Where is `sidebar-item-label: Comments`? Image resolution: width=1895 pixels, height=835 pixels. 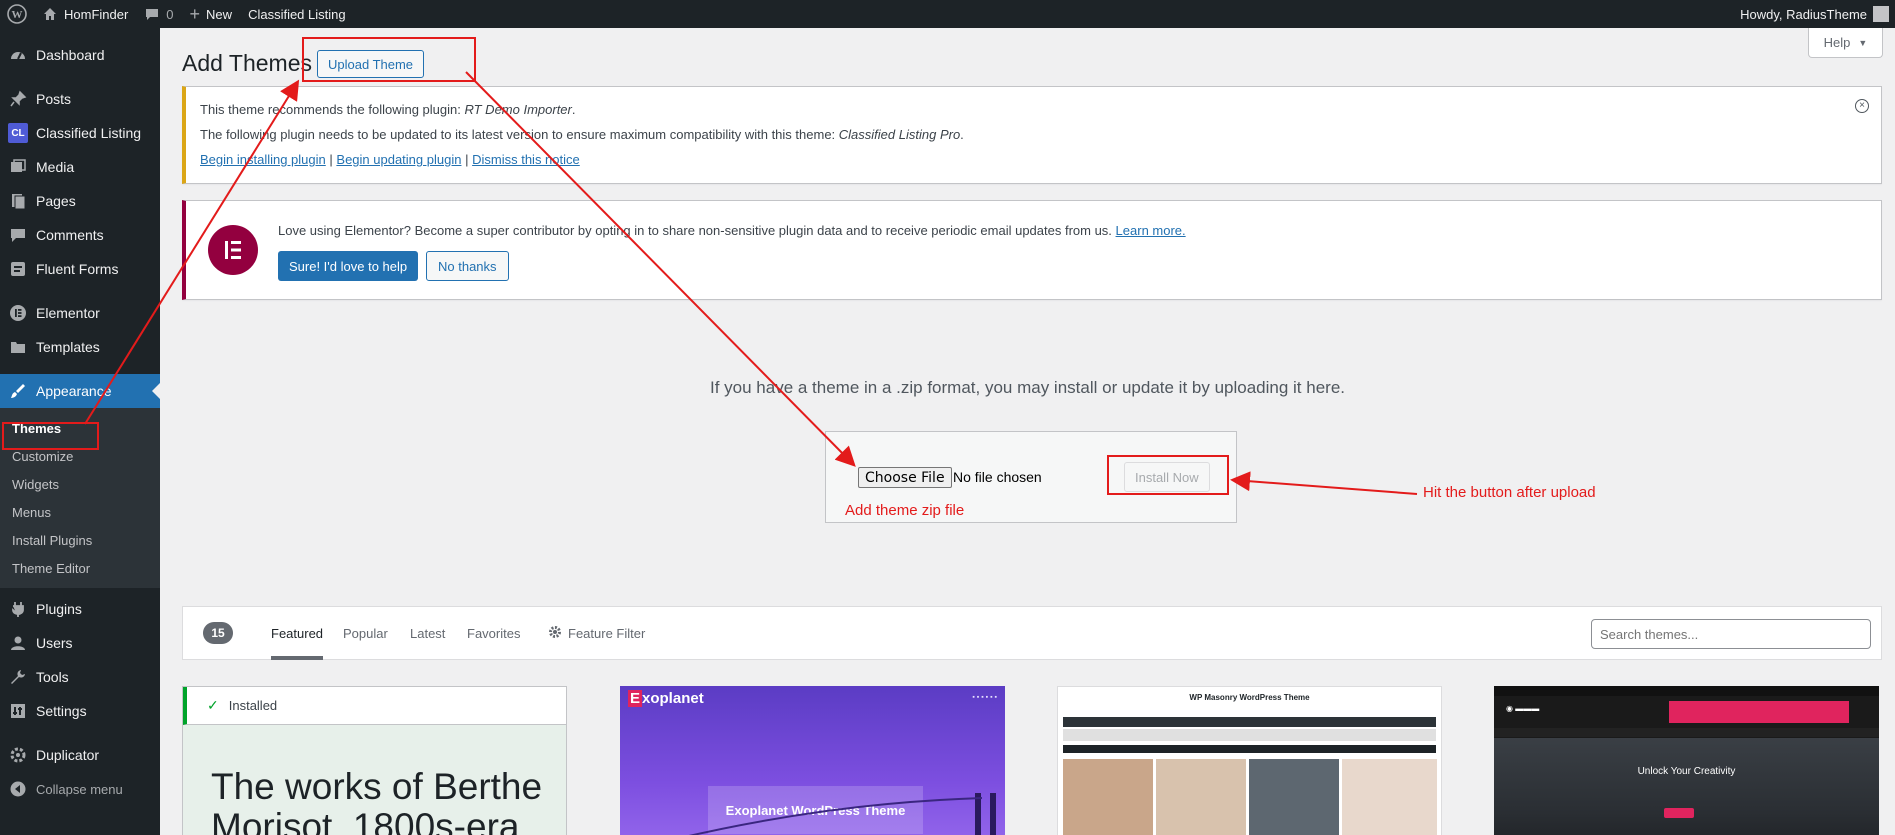
sidebar-item-label: Comments is located at coordinates (70, 235).